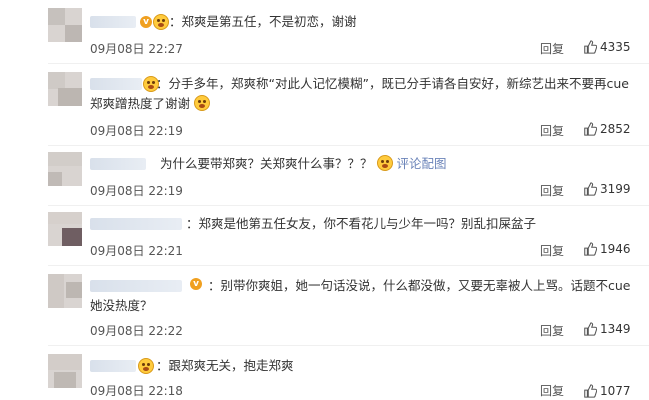 This screenshot has width=649, height=400. Describe the element at coordinates (395, 164) in the screenshot. I see `comment-text: 为什么要带郑爽？关郑爽什么事？？？ 评论配图` at that location.